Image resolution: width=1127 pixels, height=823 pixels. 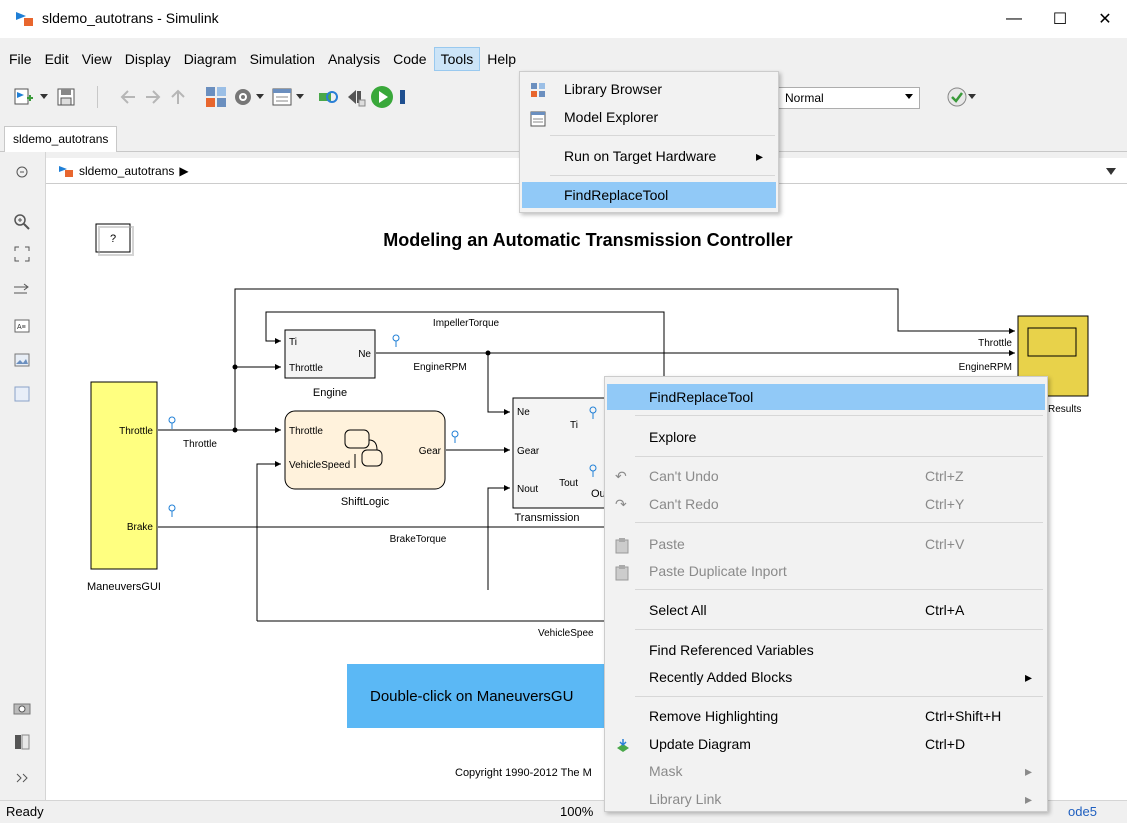 I want to click on transmission-port-gear: Gear, so click(x=528, y=451).